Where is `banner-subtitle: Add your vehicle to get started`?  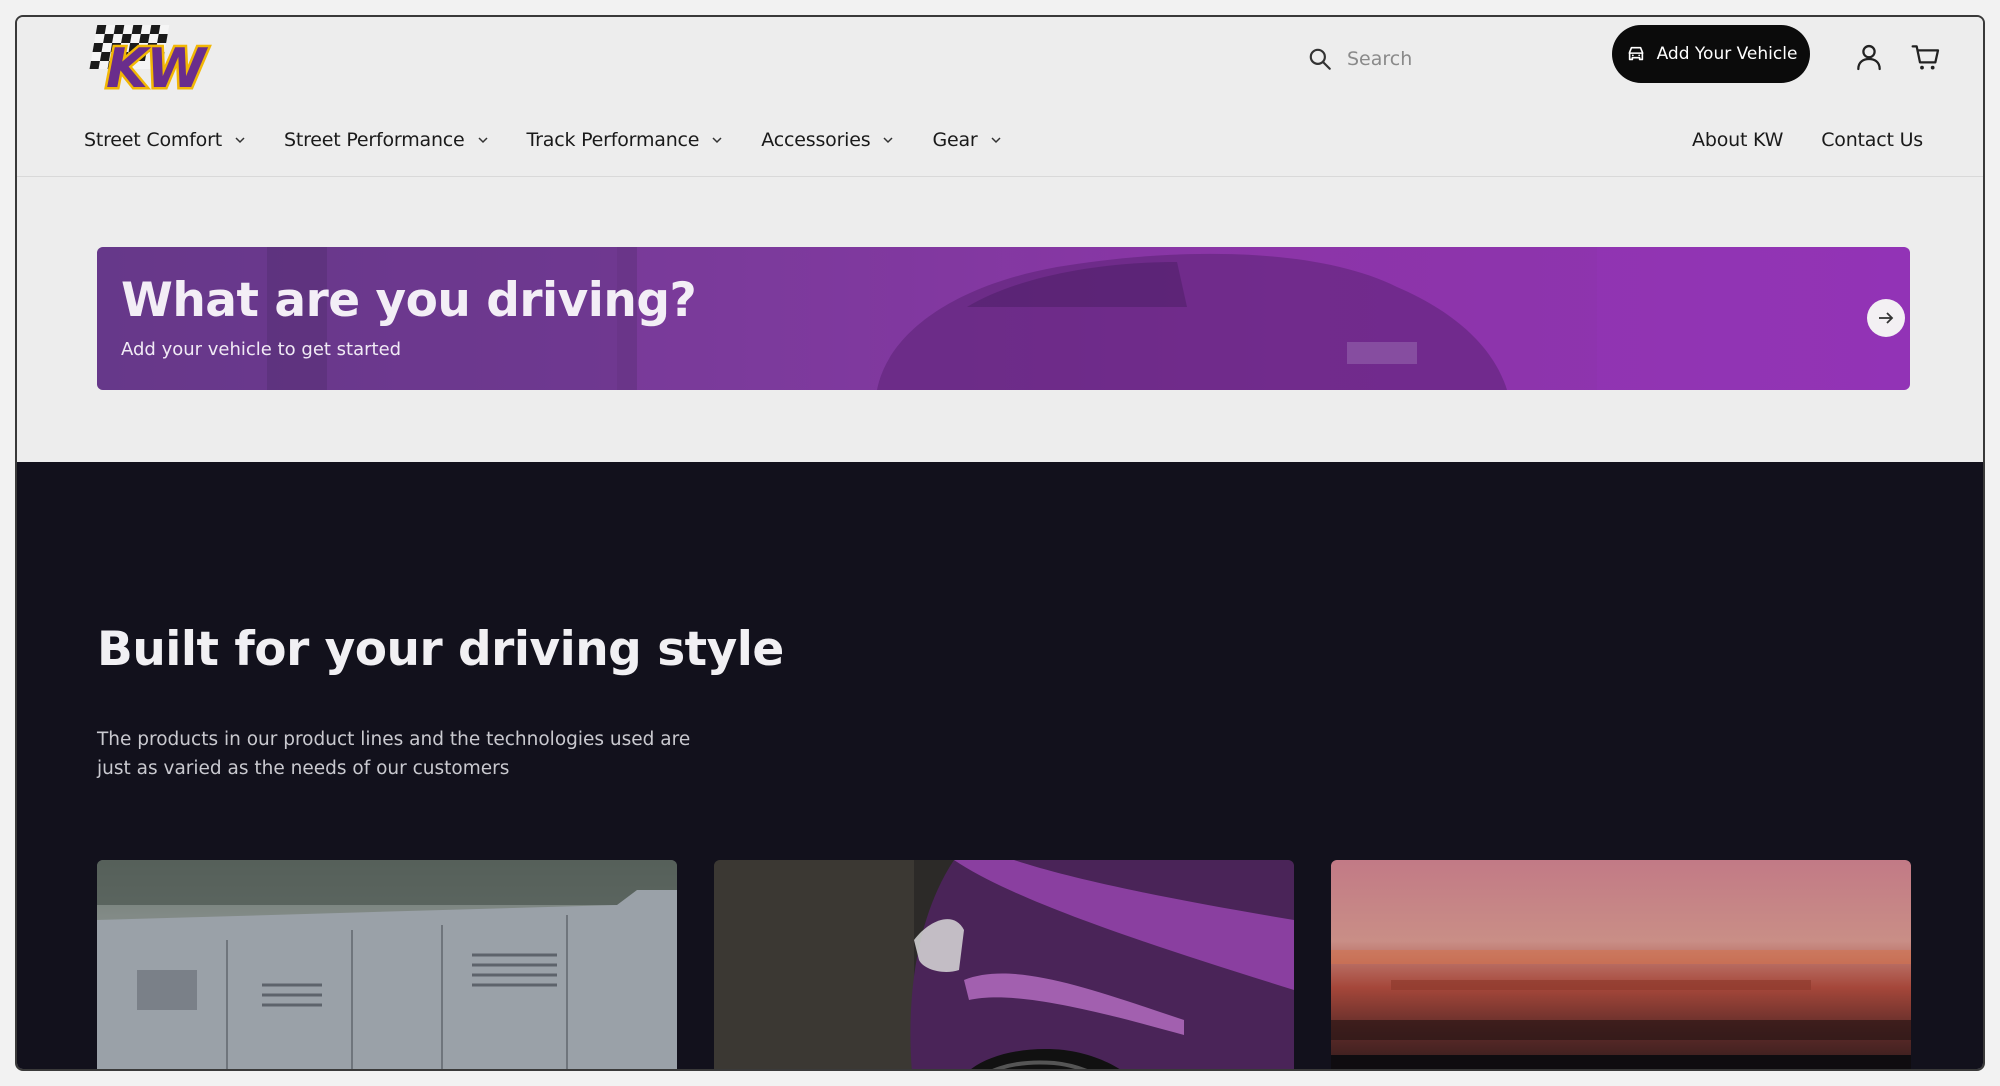
banner-subtitle: Add your vehicle to get started is located at coordinates (261, 349).